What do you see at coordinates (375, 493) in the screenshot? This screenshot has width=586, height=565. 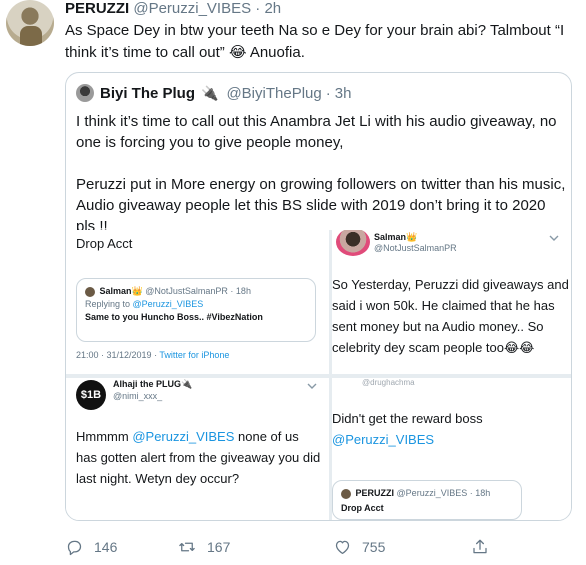 I see `embedded-author-name: PERUZZI` at bounding box center [375, 493].